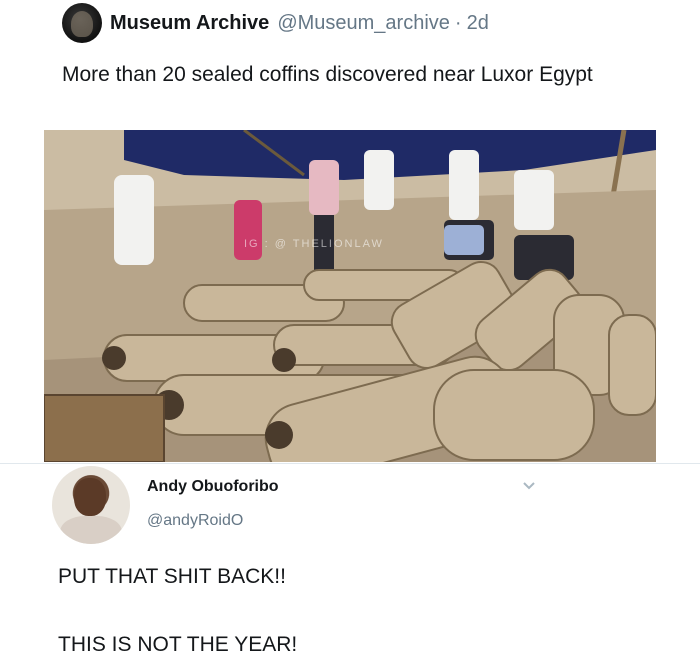 The height and width of the screenshot is (672, 700). I want to click on avatar-silhouette, so click(82, 24).